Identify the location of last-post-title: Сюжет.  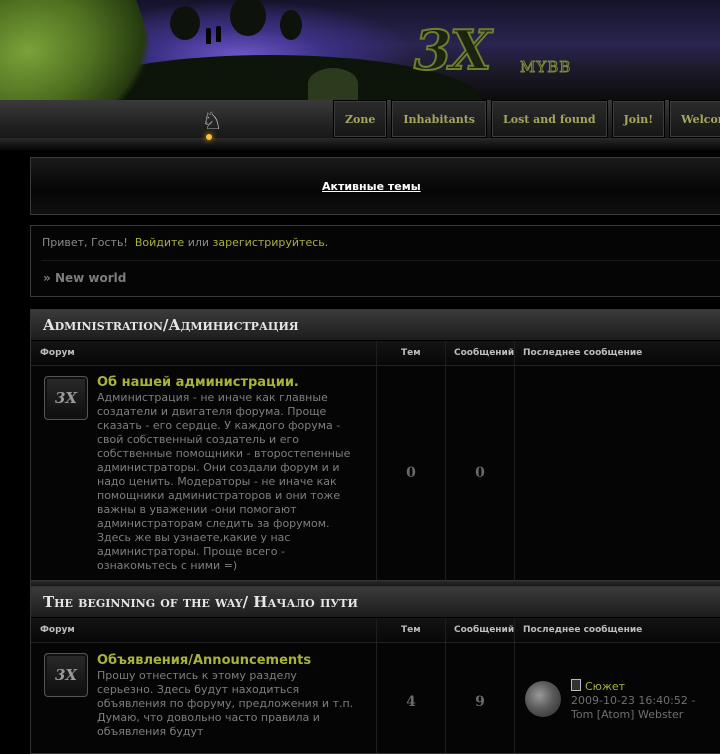
(598, 686).